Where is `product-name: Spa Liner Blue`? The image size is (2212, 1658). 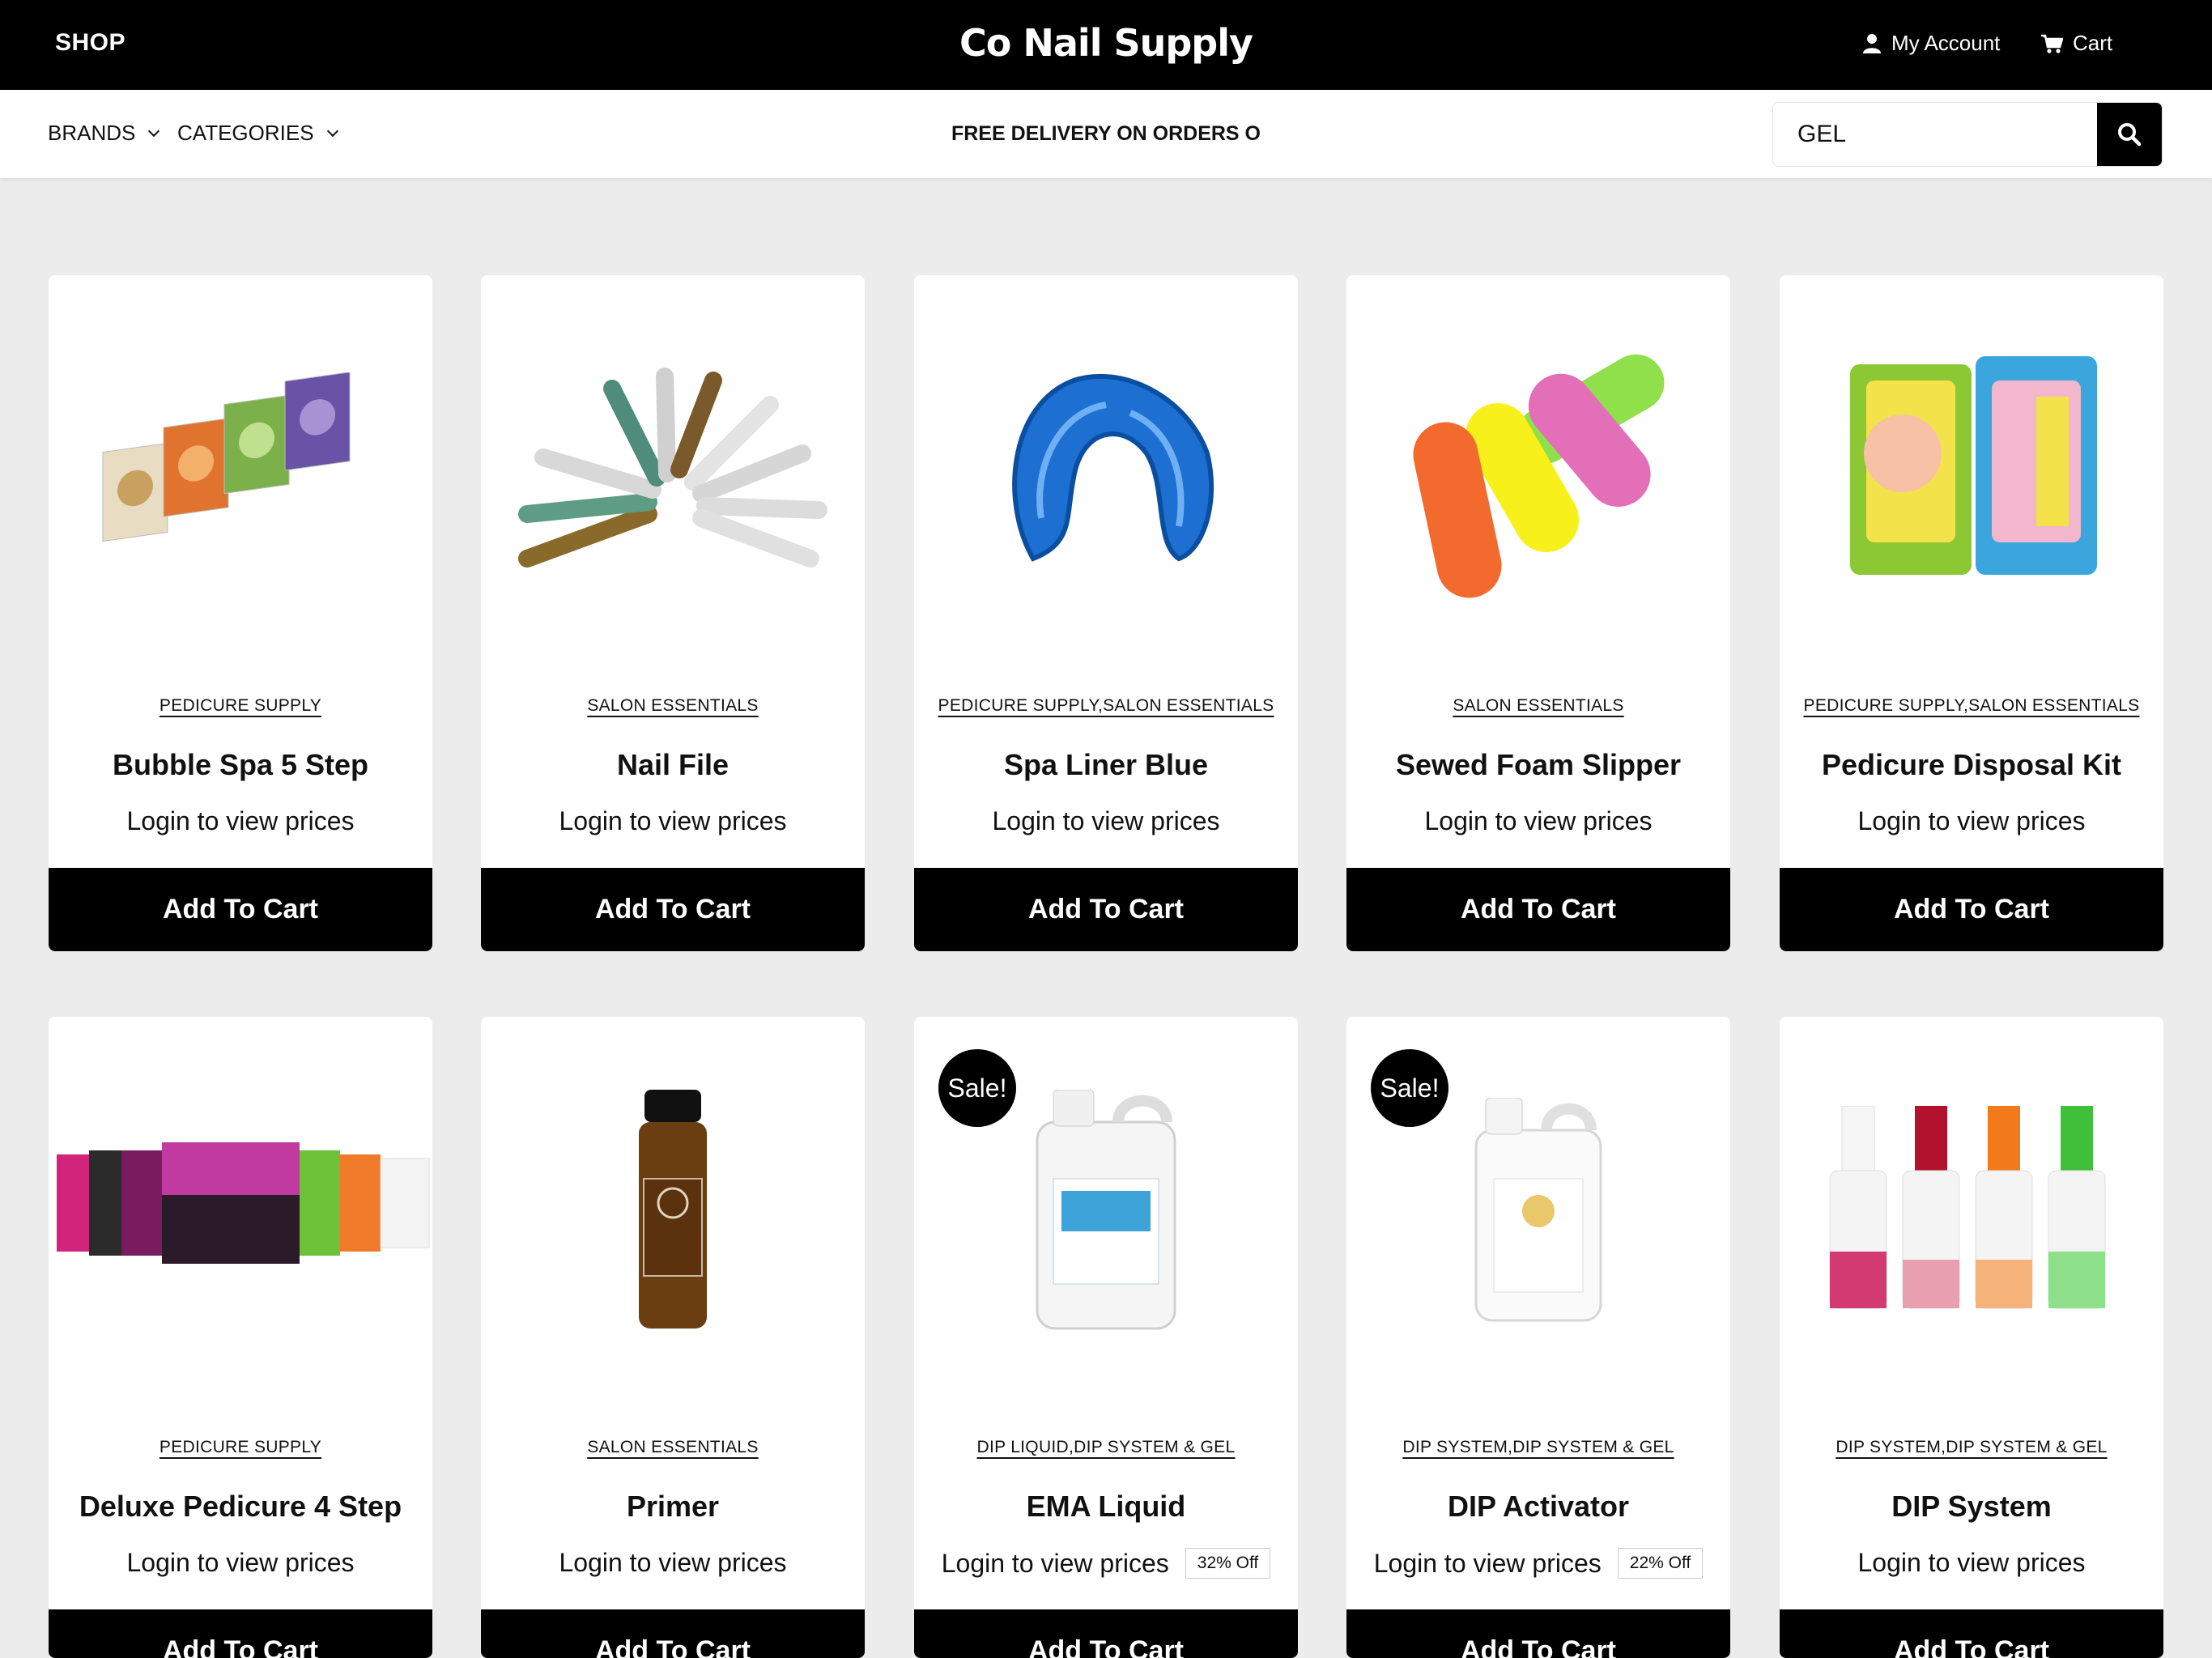 product-name: Spa Liner Blue is located at coordinates (1106, 765).